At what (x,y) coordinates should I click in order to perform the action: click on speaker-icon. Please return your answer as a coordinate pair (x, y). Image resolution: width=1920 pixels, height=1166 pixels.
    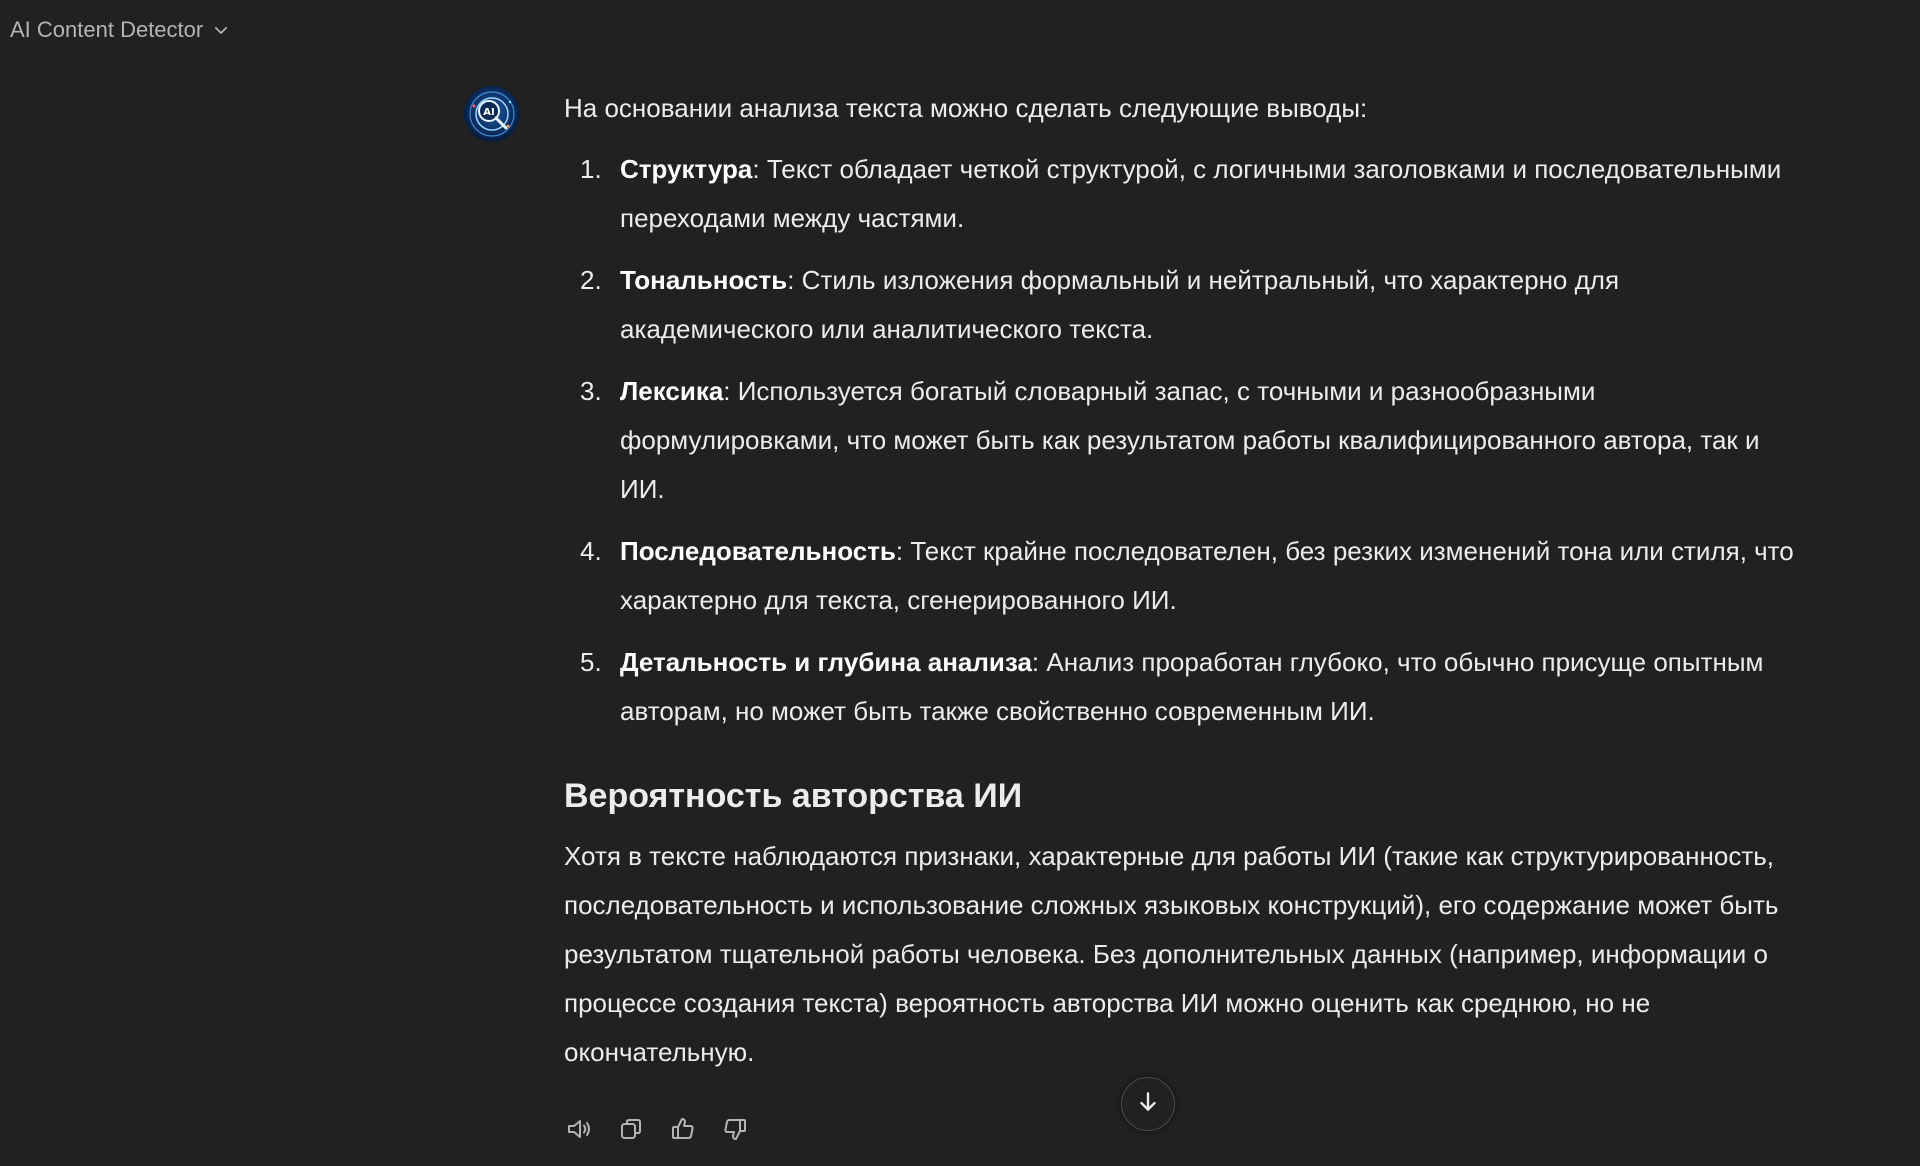
    Looking at the image, I should click on (579, 1131).